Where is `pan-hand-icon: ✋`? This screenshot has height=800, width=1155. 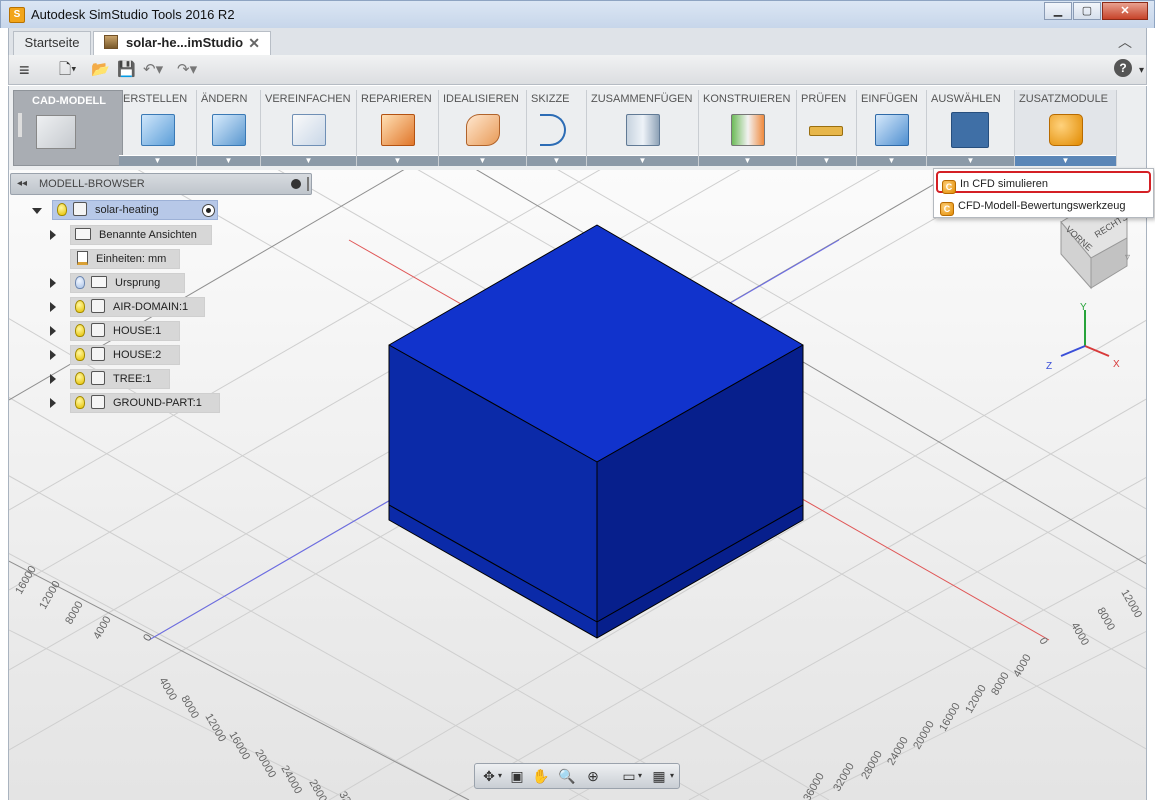 pan-hand-icon: ✋ is located at coordinates (541, 776).